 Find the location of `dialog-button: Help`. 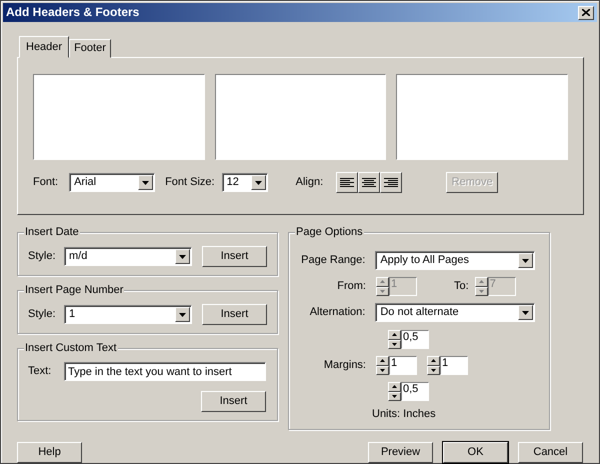

dialog-button: Help is located at coordinates (49, 453).